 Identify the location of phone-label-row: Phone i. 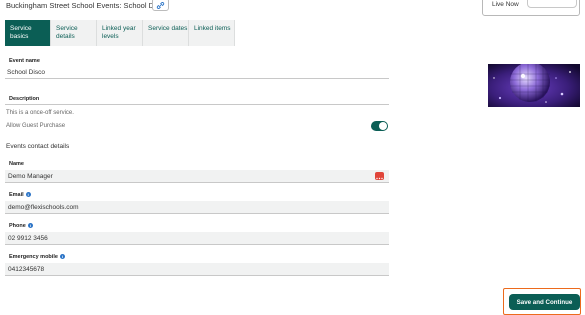
(21, 226).